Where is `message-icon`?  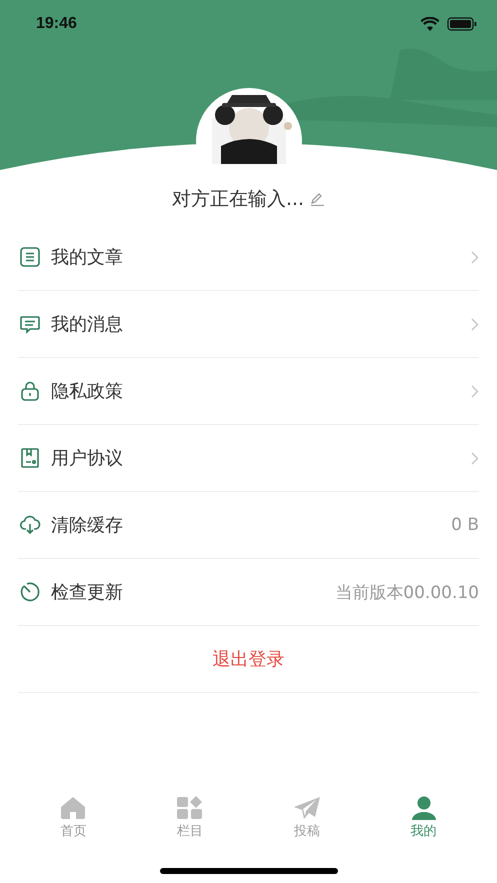
message-icon is located at coordinates (30, 324).